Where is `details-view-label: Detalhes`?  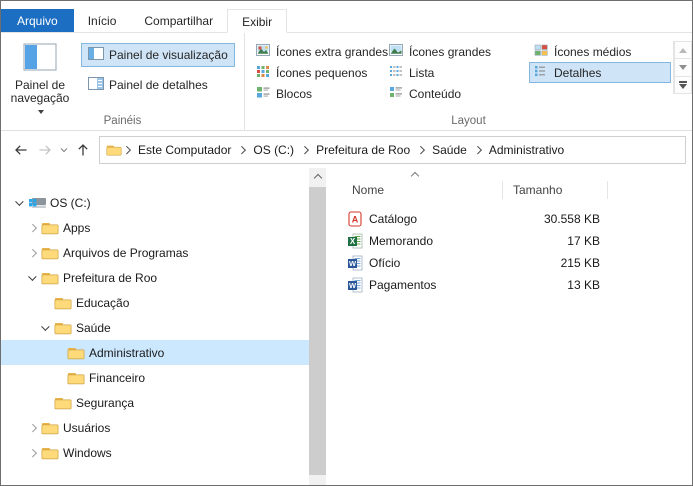 details-view-label: Detalhes is located at coordinates (578, 72).